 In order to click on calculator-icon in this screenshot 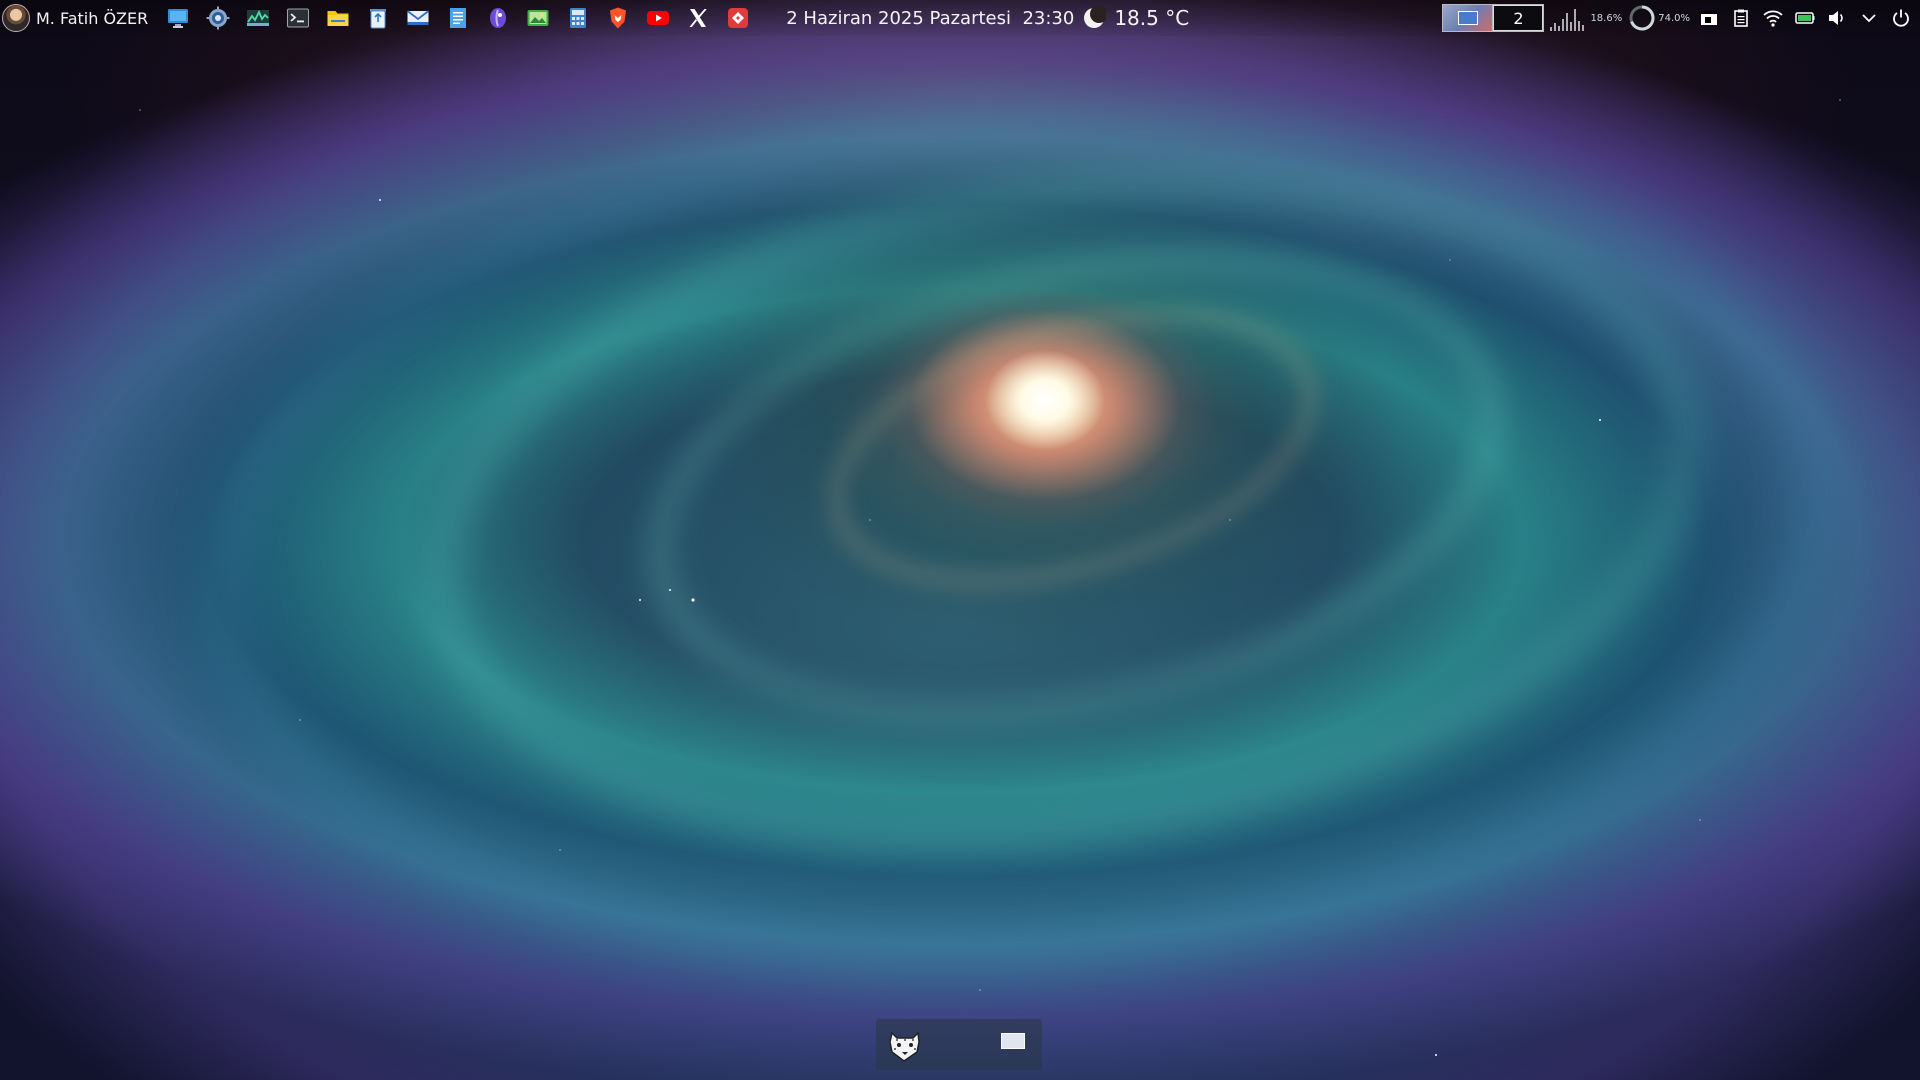, I will do `click(578, 18)`.